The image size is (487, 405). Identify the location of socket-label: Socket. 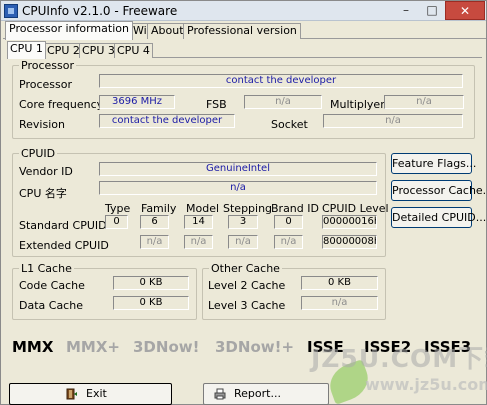
(289, 124).